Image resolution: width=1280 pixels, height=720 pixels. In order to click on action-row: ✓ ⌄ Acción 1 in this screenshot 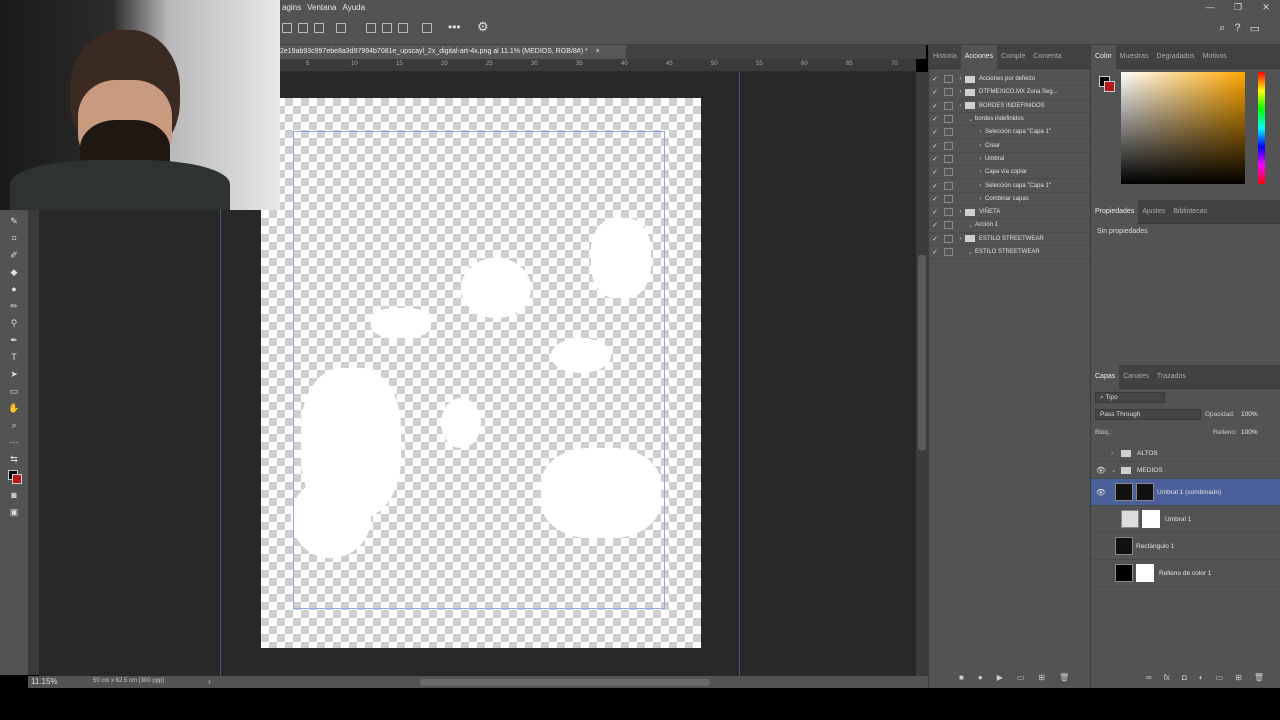, I will do `click(1009, 226)`.